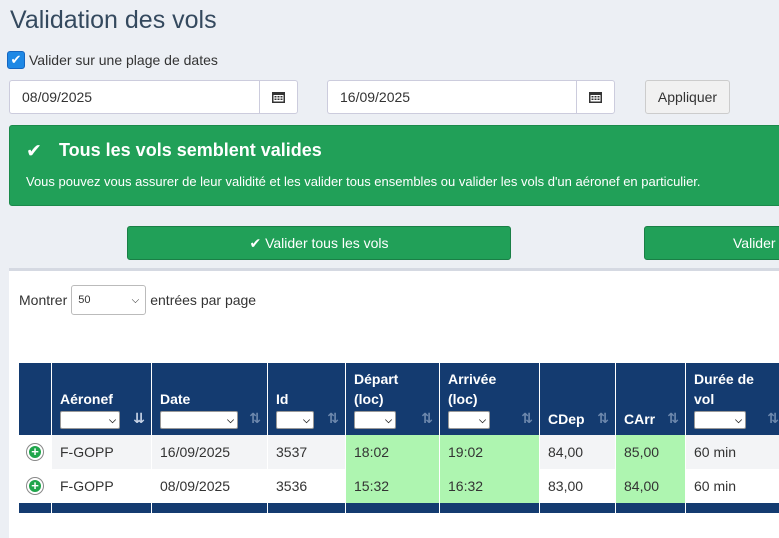 The image size is (779, 538). What do you see at coordinates (399, 508) in the screenshot?
I see `table-footer-bar` at bounding box center [399, 508].